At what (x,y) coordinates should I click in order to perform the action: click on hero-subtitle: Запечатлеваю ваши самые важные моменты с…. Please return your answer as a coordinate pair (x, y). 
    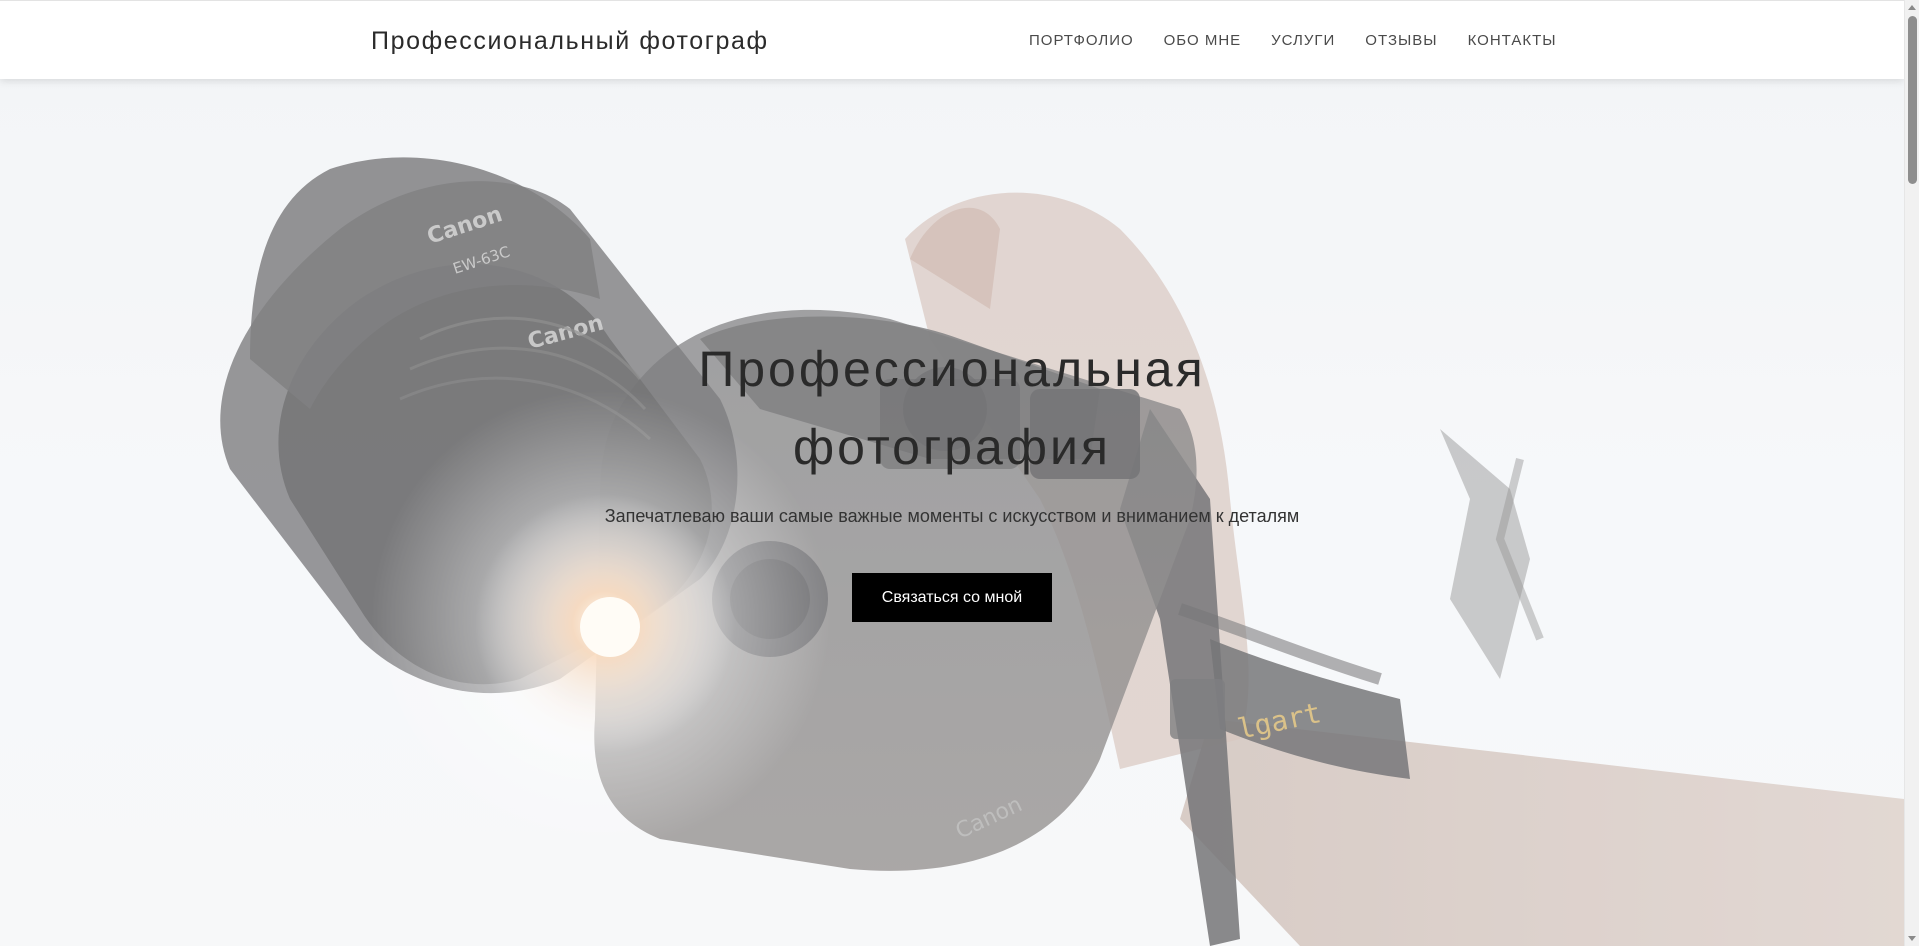
    Looking at the image, I should click on (952, 516).